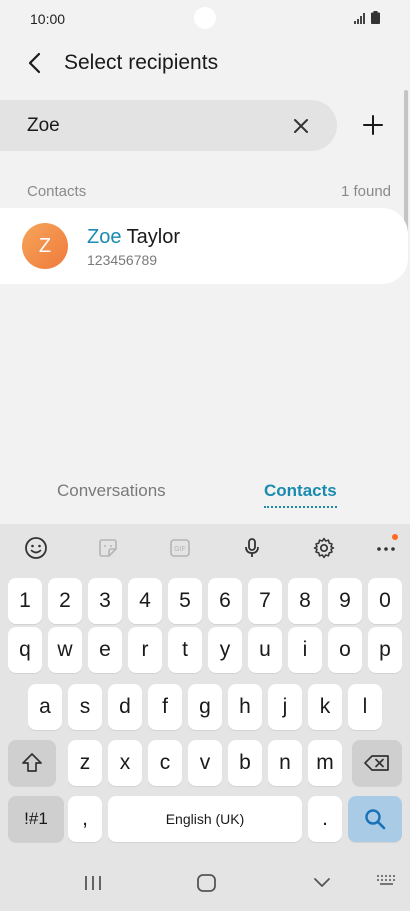  What do you see at coordinates (85, 707) in the screenshot?
I see `key-s: s` at bounding box center [85, 707].